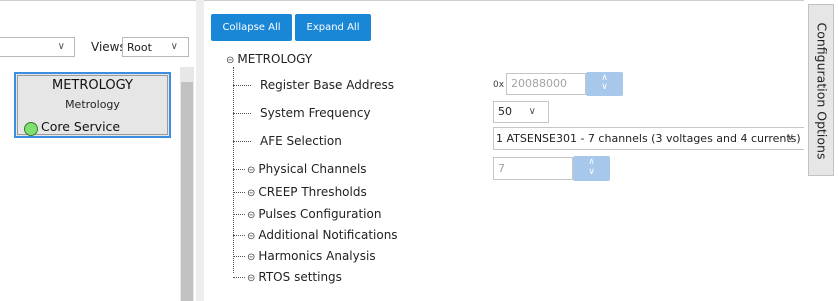 This screenshot has height=301, width=838. I want to click on metrology-component-card: METROLOGY Metrology Core Service, so click(92, 105).